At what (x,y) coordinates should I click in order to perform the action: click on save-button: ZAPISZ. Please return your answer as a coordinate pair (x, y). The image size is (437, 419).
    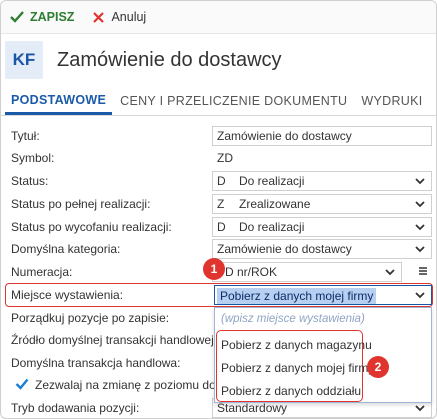
    Looking at the image, I should click on (41, 17).